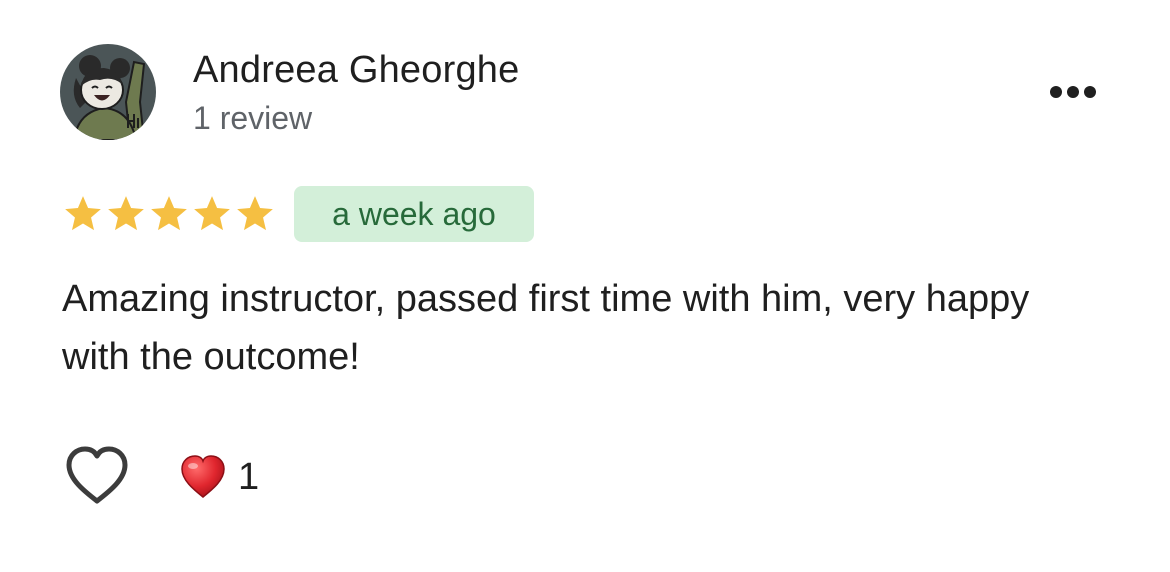 The image size is (1170, 572). I want to click on author-review-count: 1 review, so click(253, 118).